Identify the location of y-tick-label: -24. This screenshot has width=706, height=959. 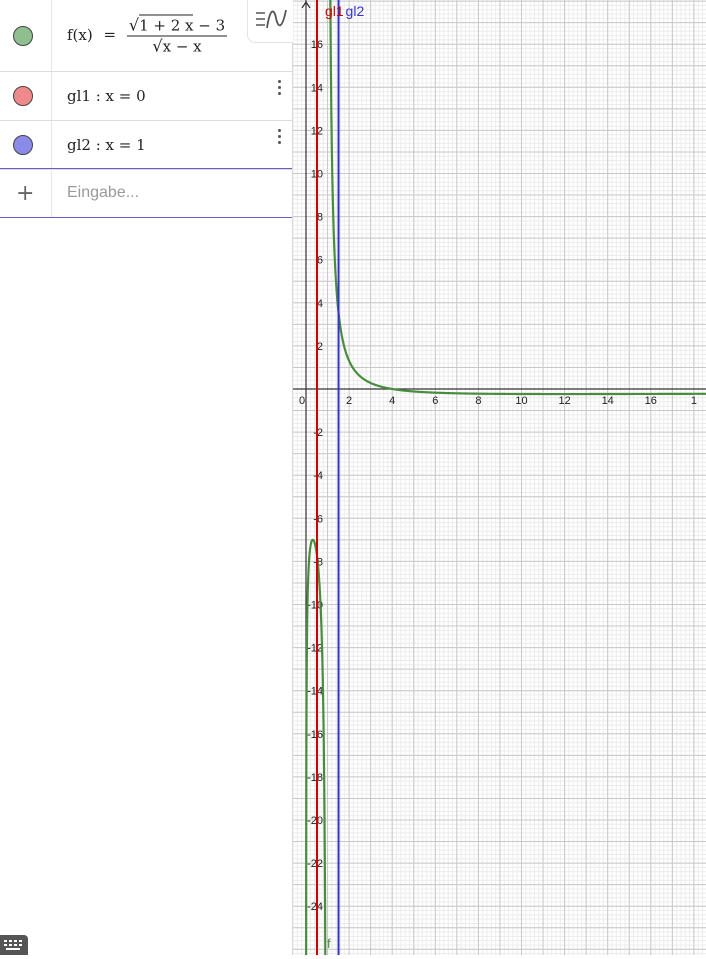
(315, 907).